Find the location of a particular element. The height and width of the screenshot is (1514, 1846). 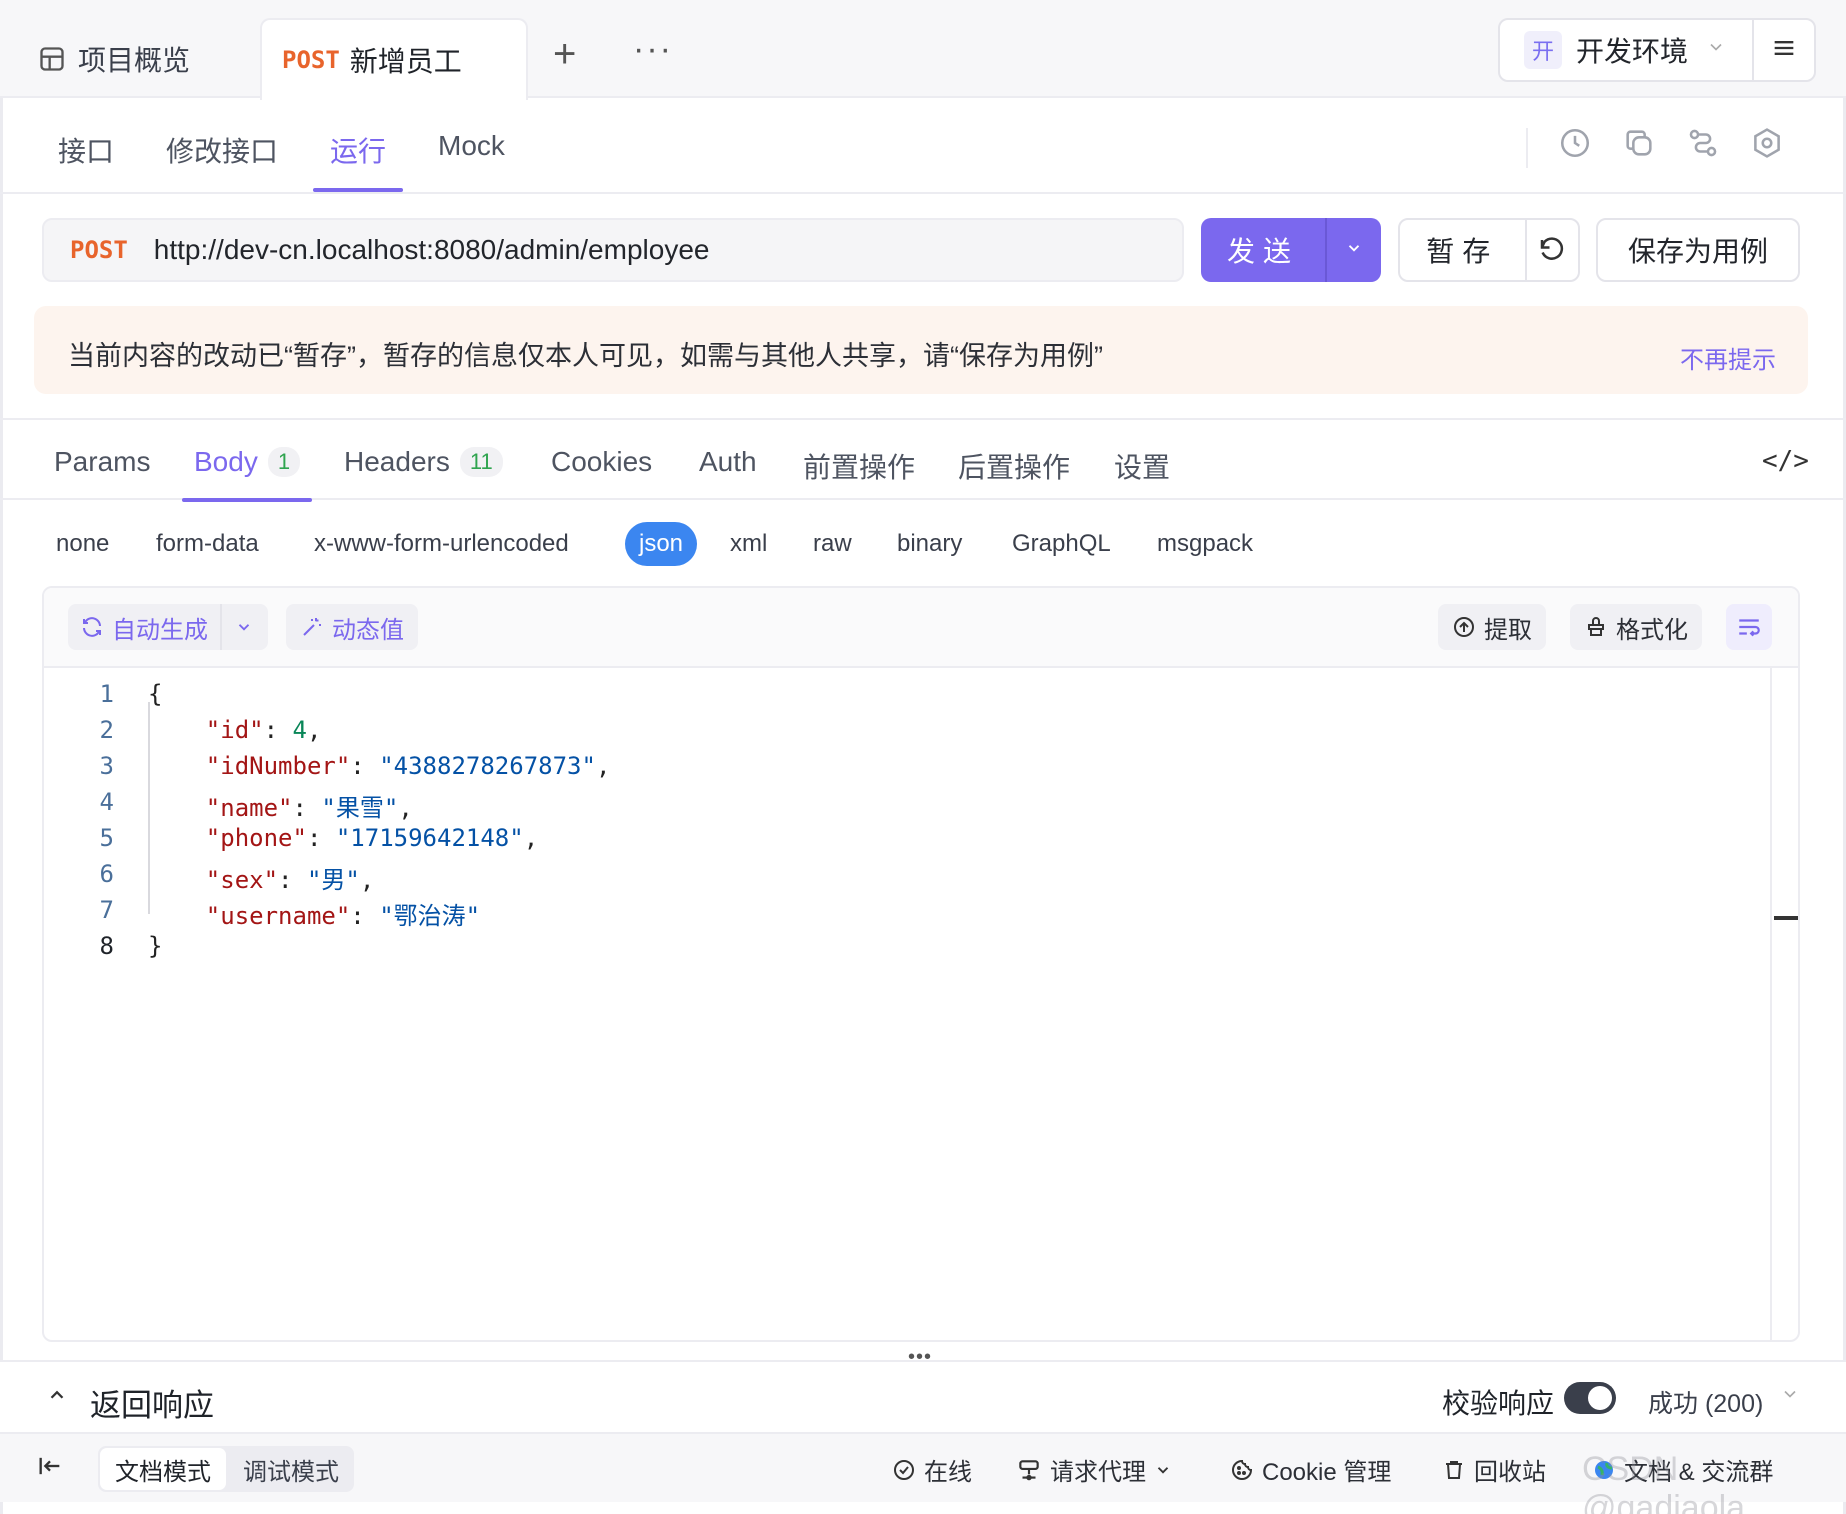

response-status-select: 成功 (200) is located at coordinates (1705, 1402).